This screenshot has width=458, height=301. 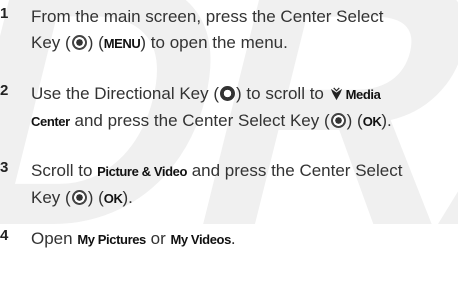 What do you see at coordinates (244, 239) in the screenshot?
I see `step-text: Open My Pictures or My Videos.` at bounding box center [244, 239].